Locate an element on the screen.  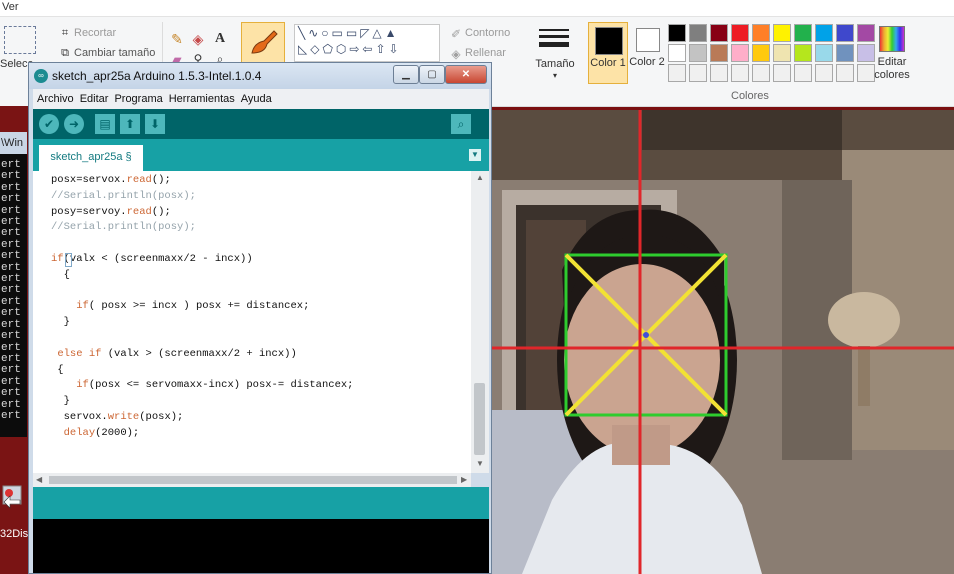
code-token: { is located at coordinates (60, 274).